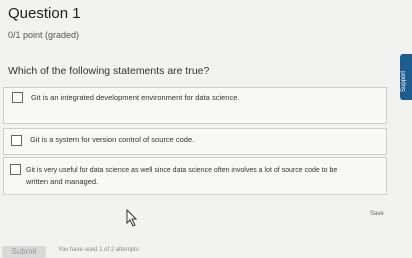 This screenshot has height=258, width=412. I want to click on option-3-label-line2: written and managed., so click(62, 181).